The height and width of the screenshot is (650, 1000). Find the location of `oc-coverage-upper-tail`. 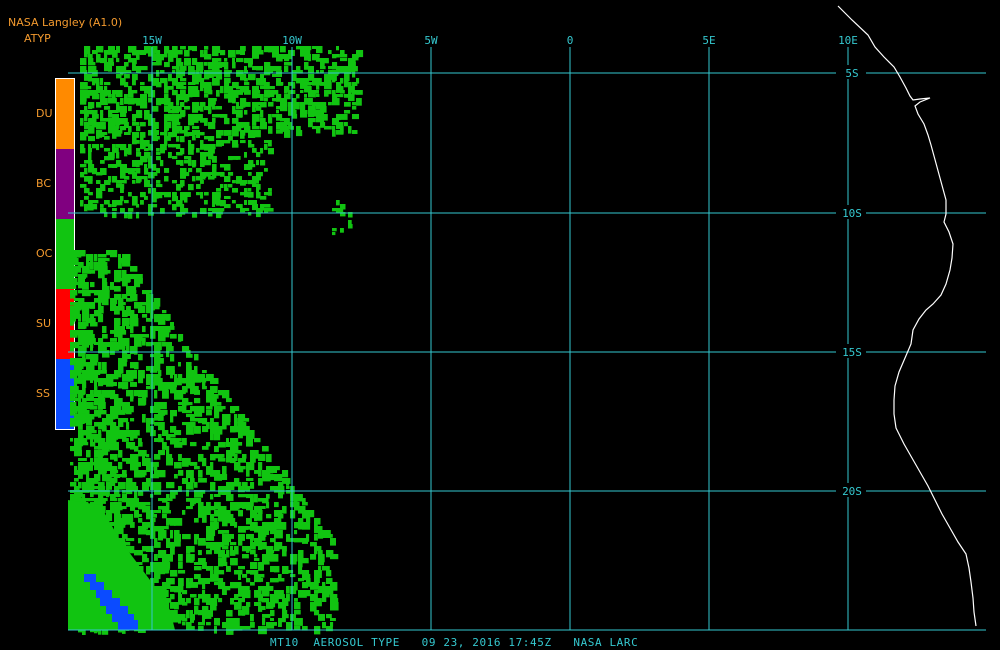

oc-coverage-upper-tail is located at coordinates (177, 175).